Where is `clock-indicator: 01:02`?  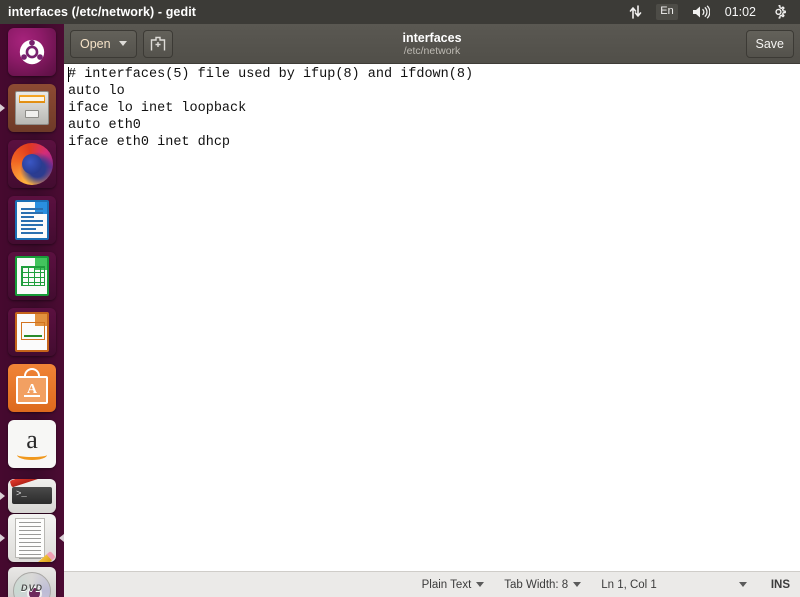 clock-indicator: 01:02 is located at coordinates (740, 12).